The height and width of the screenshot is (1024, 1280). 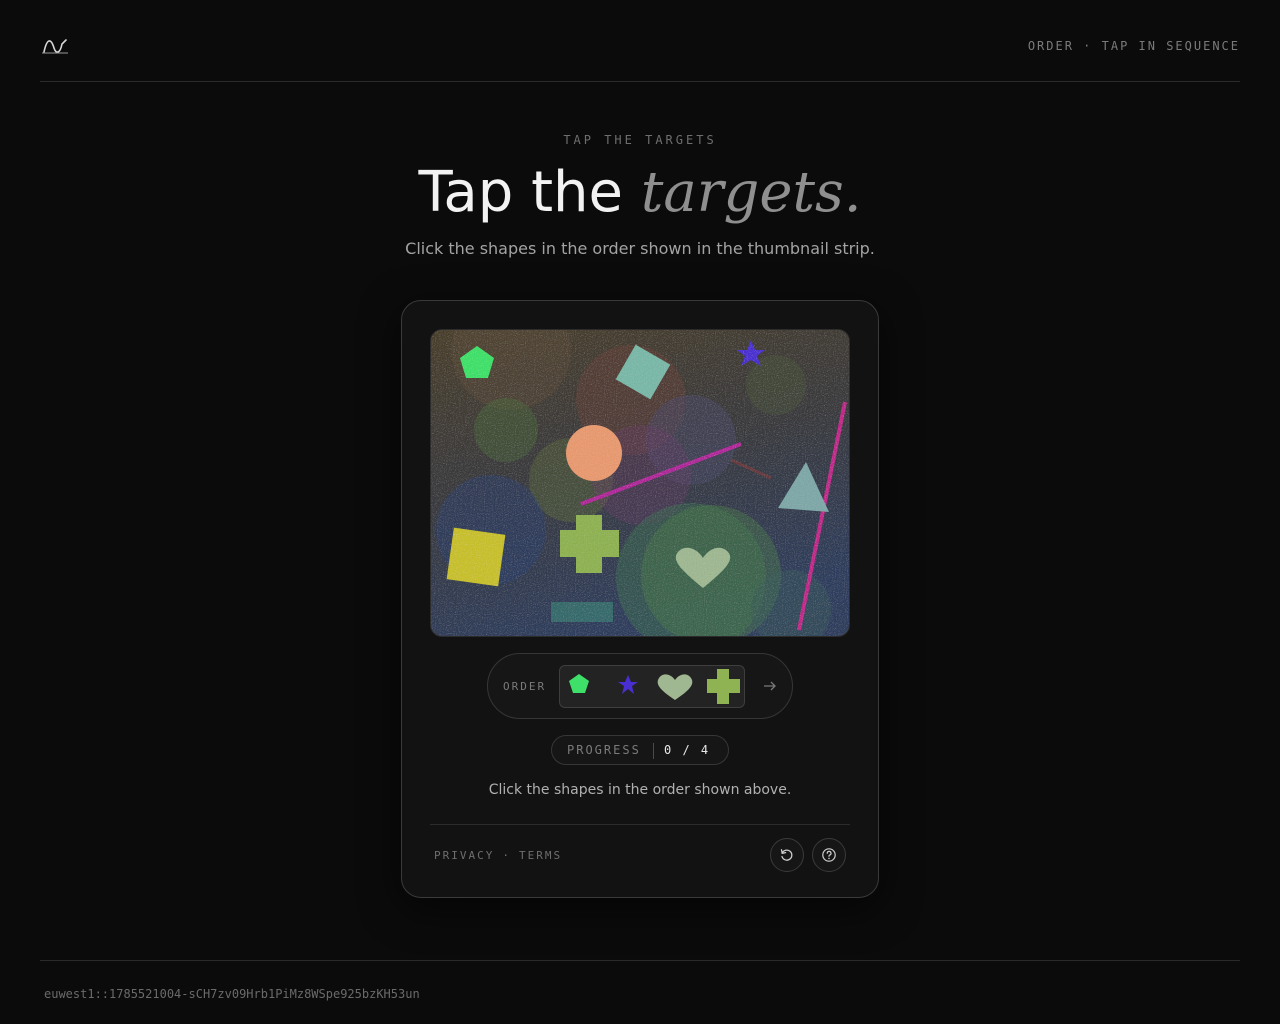 I want to click on refresh-button, so click(x=787, y=855).